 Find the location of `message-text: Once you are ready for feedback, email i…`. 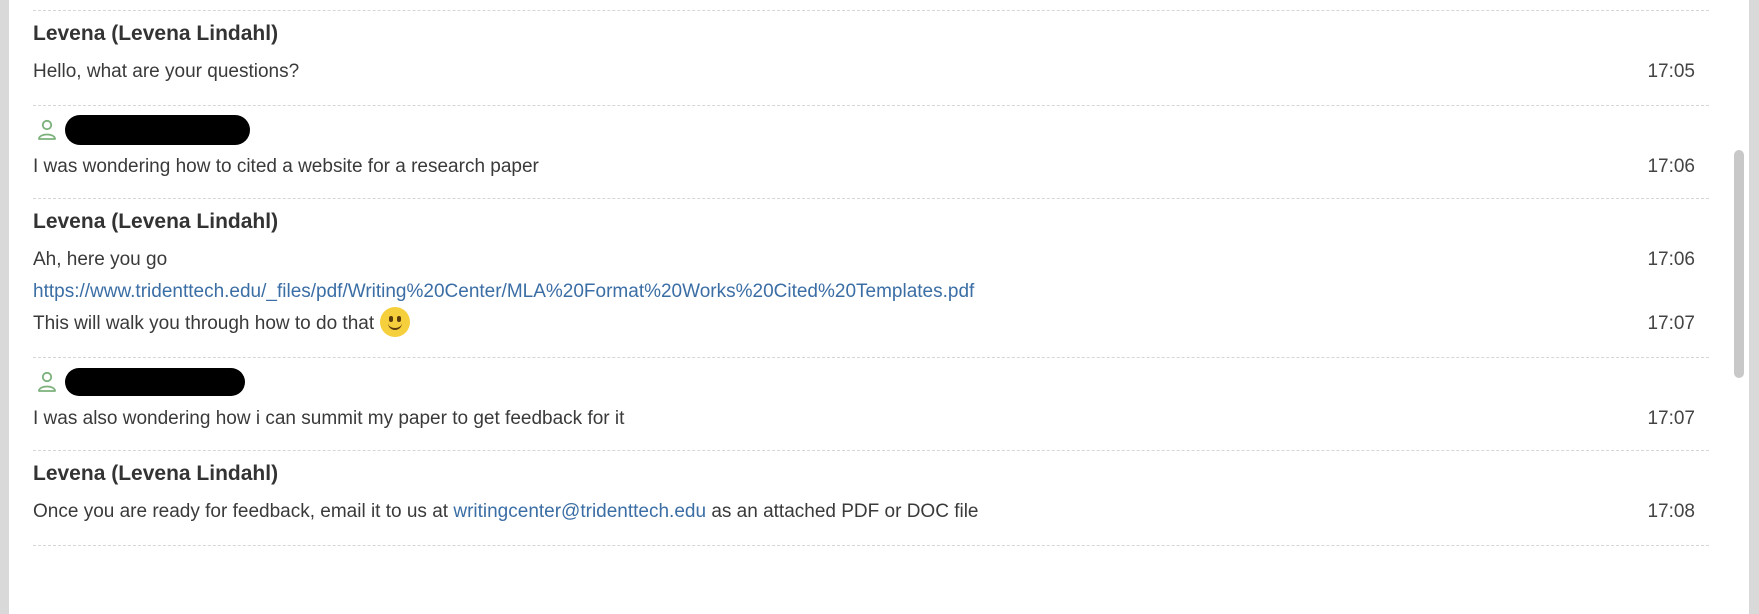

message-text: Once you are ready for feedback, email i… is located at coordinates (829, 512).